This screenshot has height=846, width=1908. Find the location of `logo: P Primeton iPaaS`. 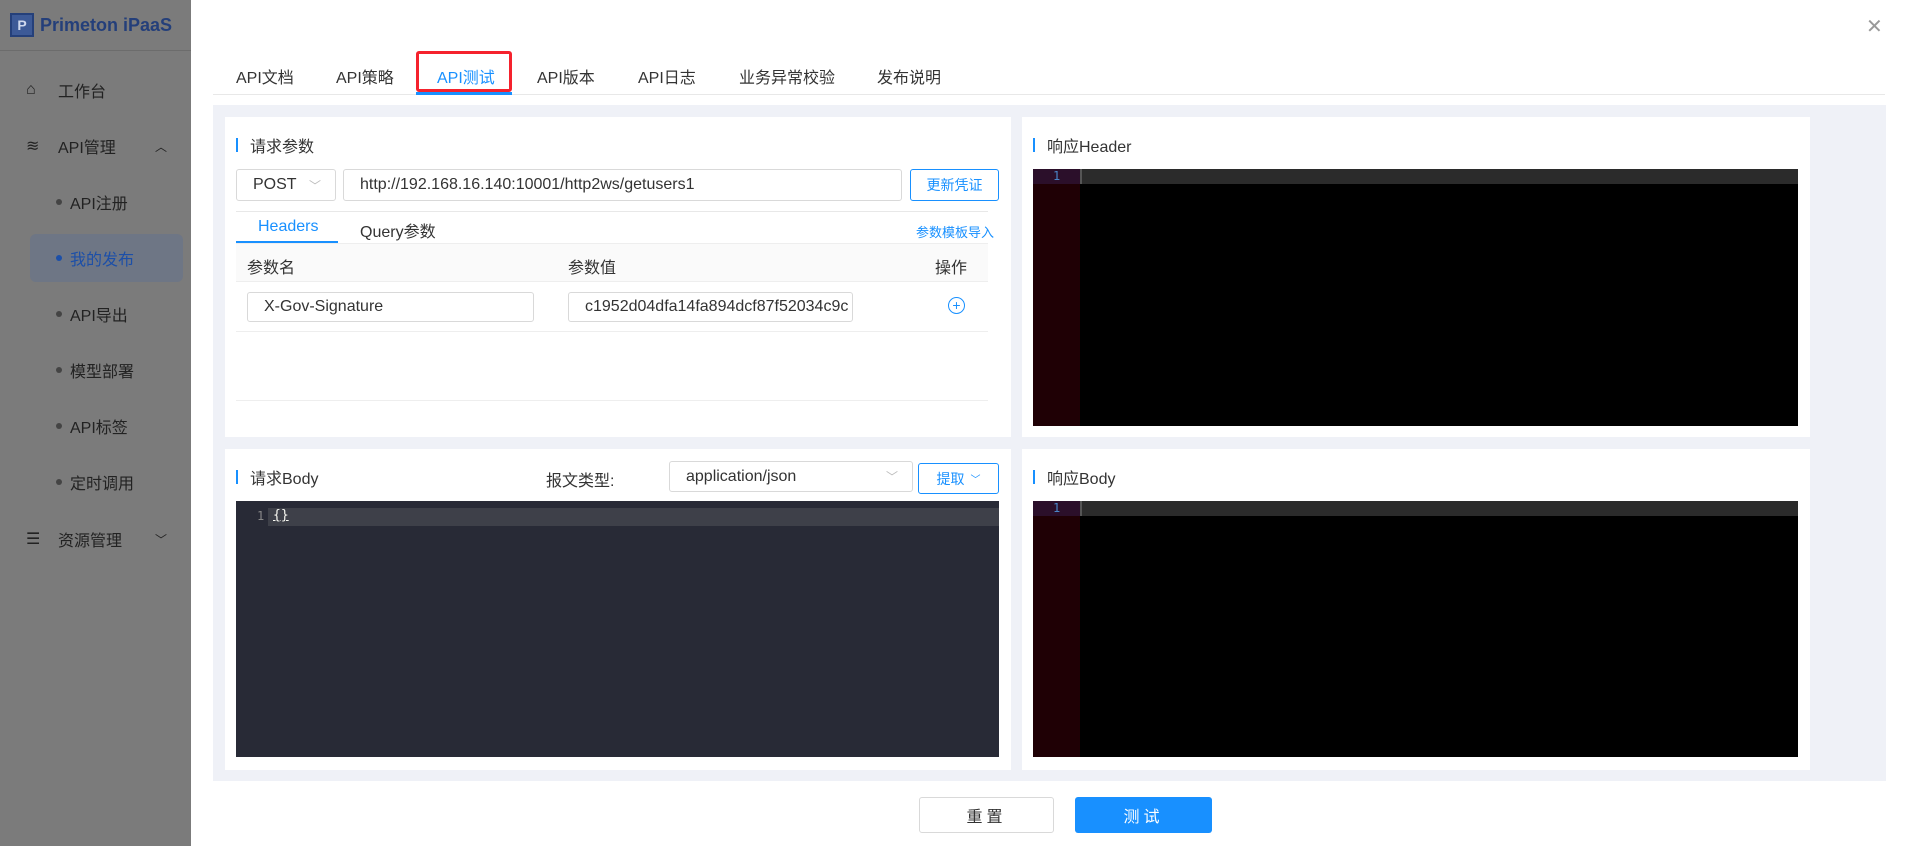

logo: P Primeton iPaaS is located at coordinates (95, 25).